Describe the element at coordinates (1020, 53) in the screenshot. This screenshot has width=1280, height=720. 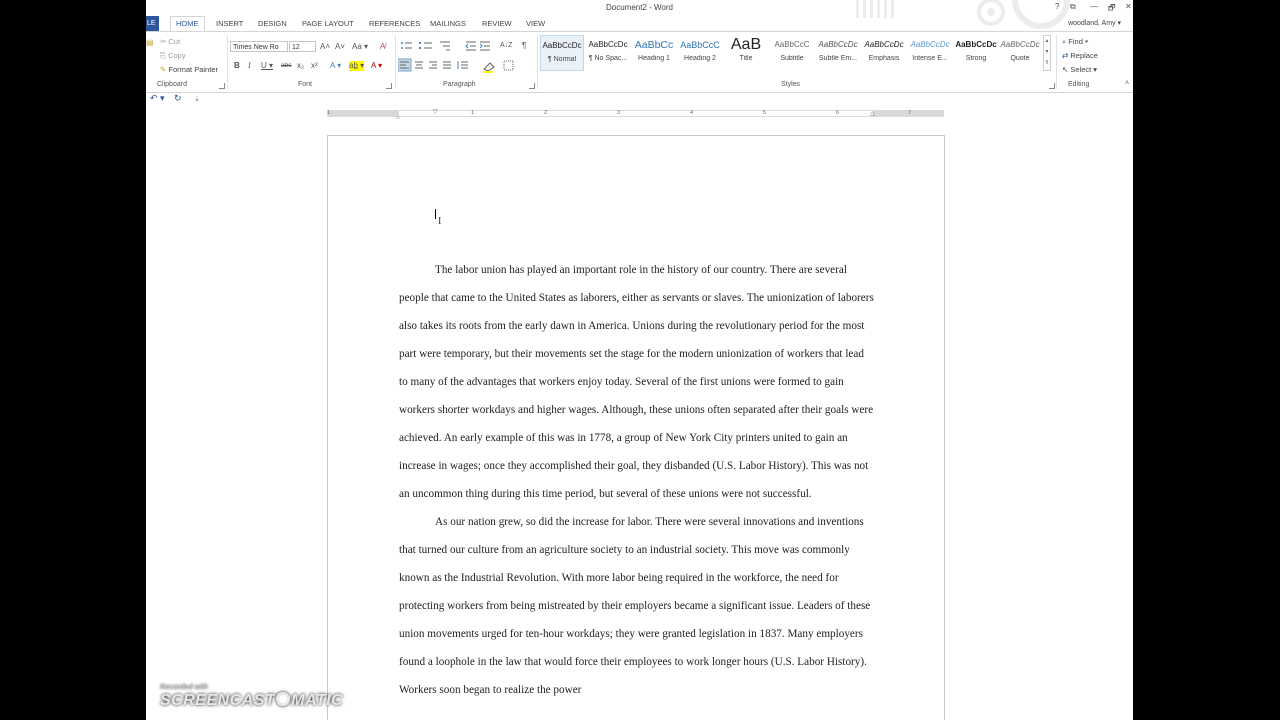
I see `style-quote: AaBbCcDc Quote` at that location.